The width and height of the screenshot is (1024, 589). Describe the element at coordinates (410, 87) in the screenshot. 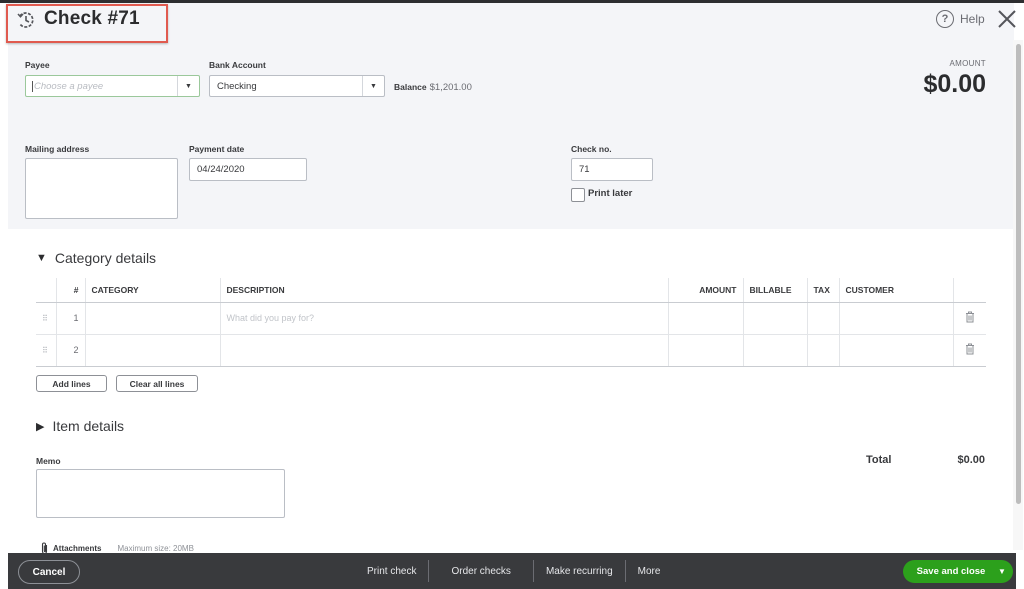

I see `balance-label: Balance` at that location.